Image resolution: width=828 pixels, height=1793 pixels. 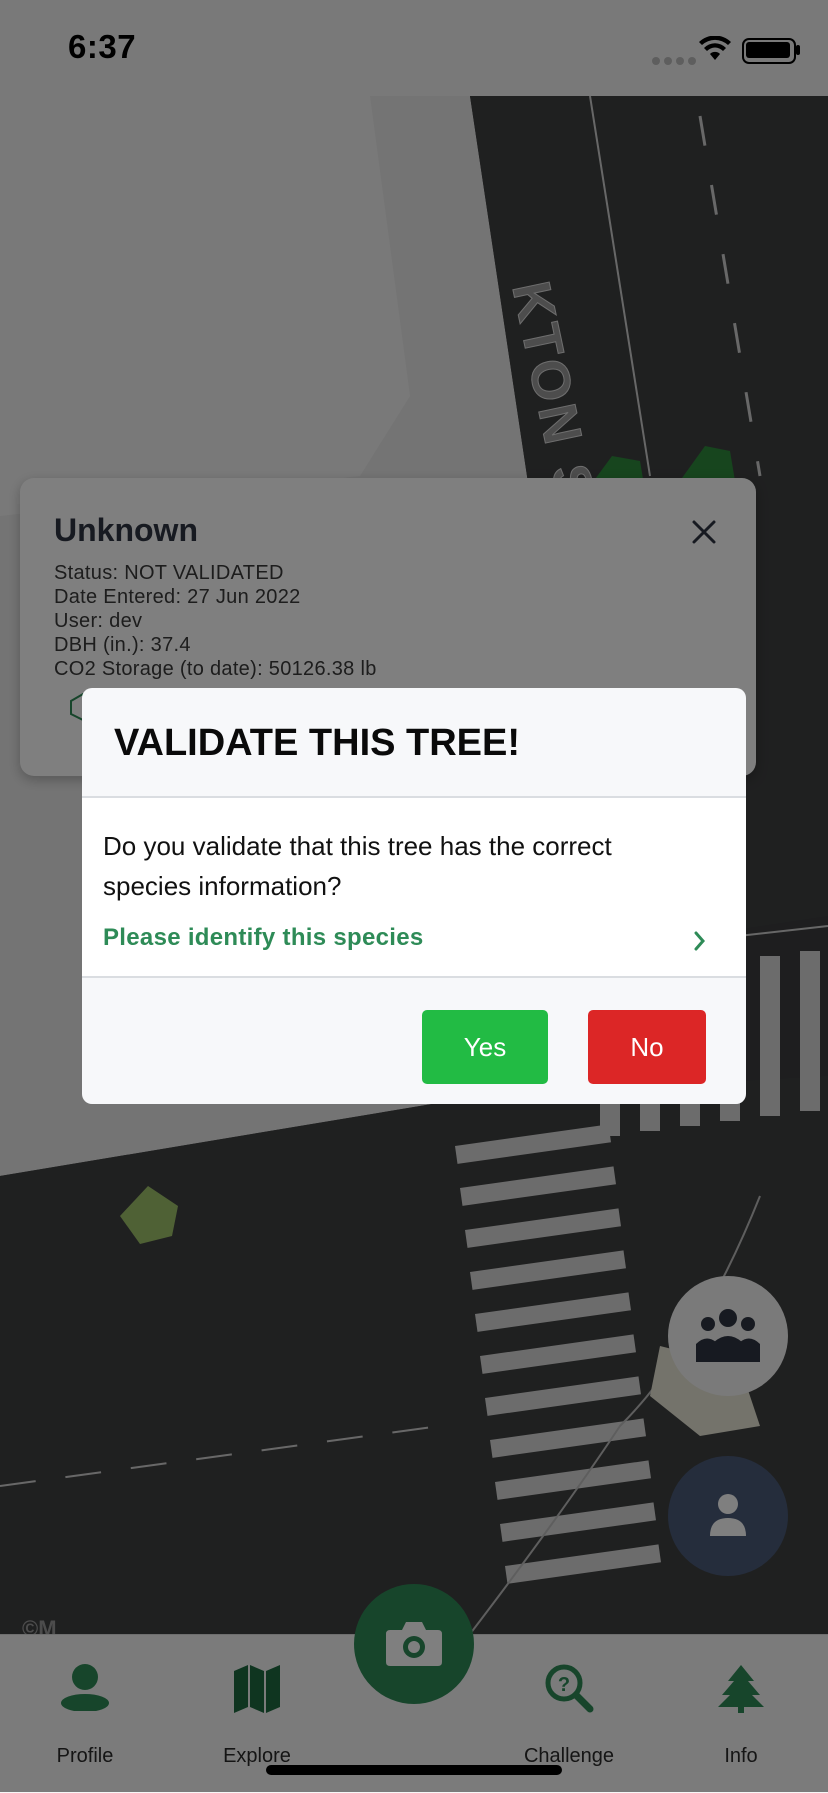 I want to click on no-button: No, so click(x=647, y=1047).